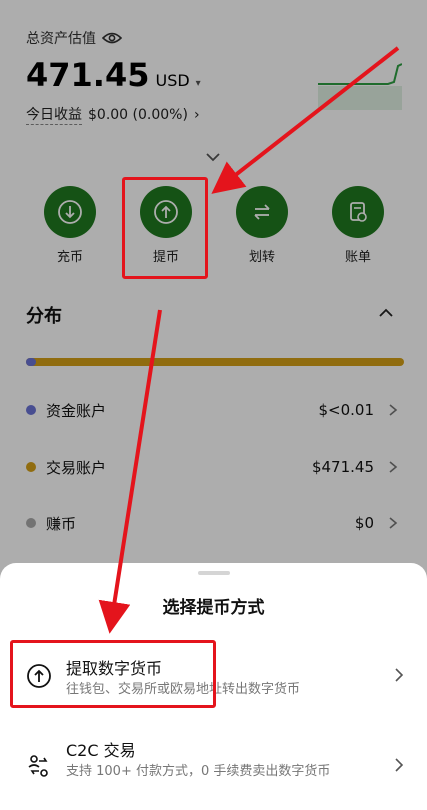  I want to click on option-c2c-trade: C2C 交易 支持 100+ 付款方式，0 手续费卖出数字货币, so click(213, 765).